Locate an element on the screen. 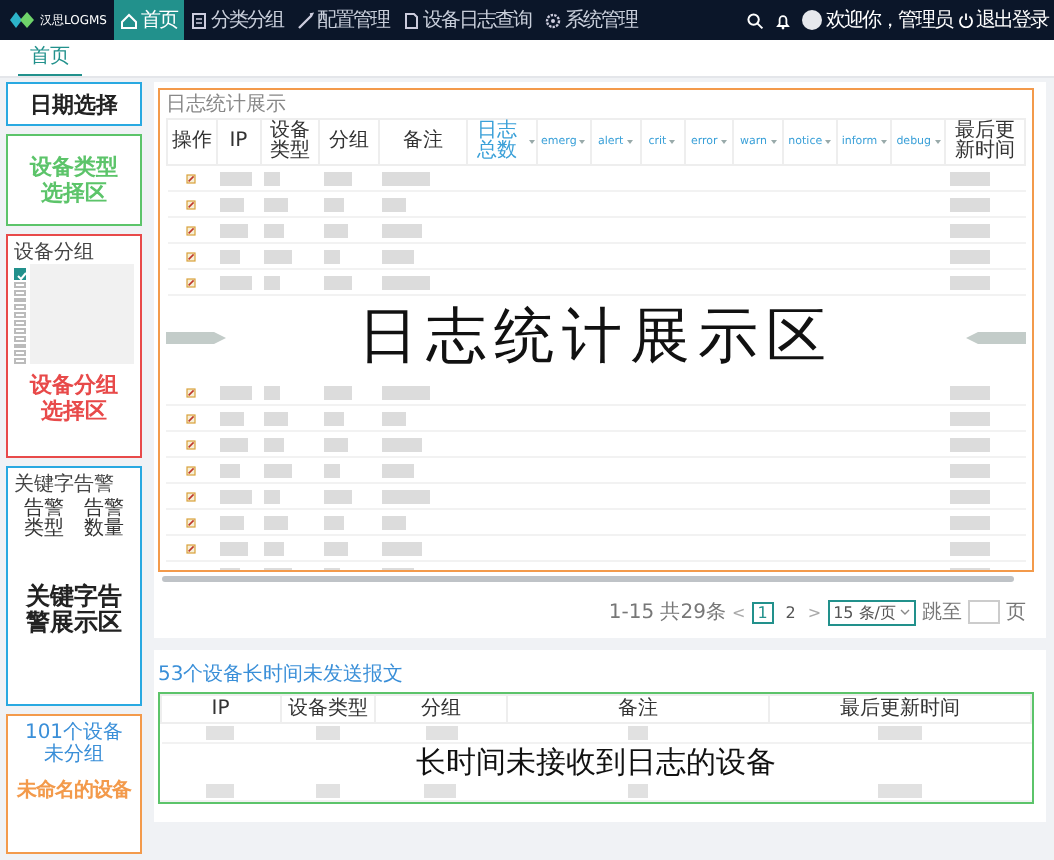 The width and height of the screenshot is (1054, 860). annotation-label: 未命名的设备 is located at coordinates (74, 791).